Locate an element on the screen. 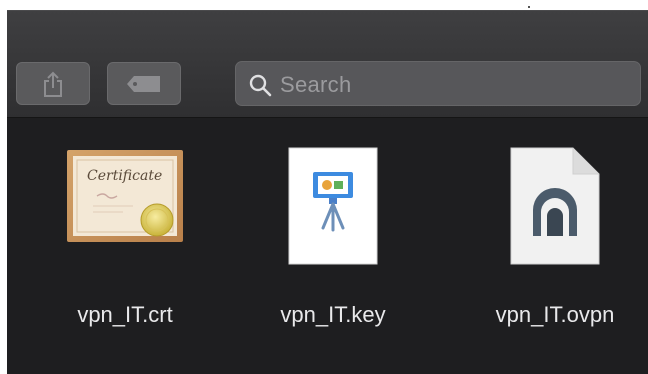 Image resolution: width=648 pixels, height=374 pixels. file-item-key: vpn_IT.key is located at coordinates (333, 241).